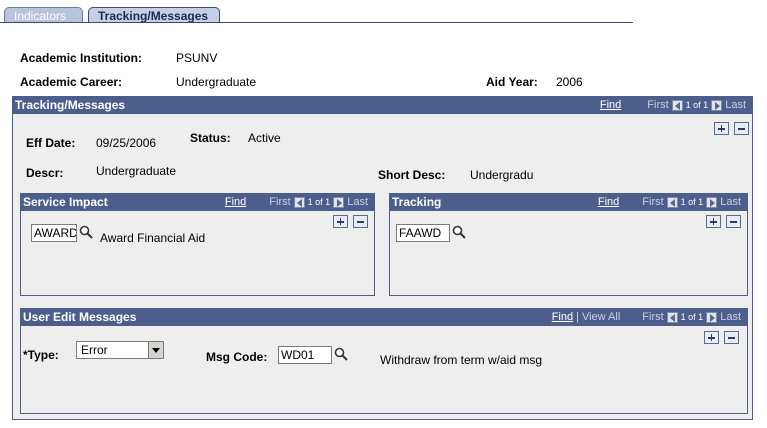 The image size is (767, 428). What do you see at coordinates (71, 82) in the screenshot?
I see `career-label: Academic Career:` at bounding box center [71, 82].